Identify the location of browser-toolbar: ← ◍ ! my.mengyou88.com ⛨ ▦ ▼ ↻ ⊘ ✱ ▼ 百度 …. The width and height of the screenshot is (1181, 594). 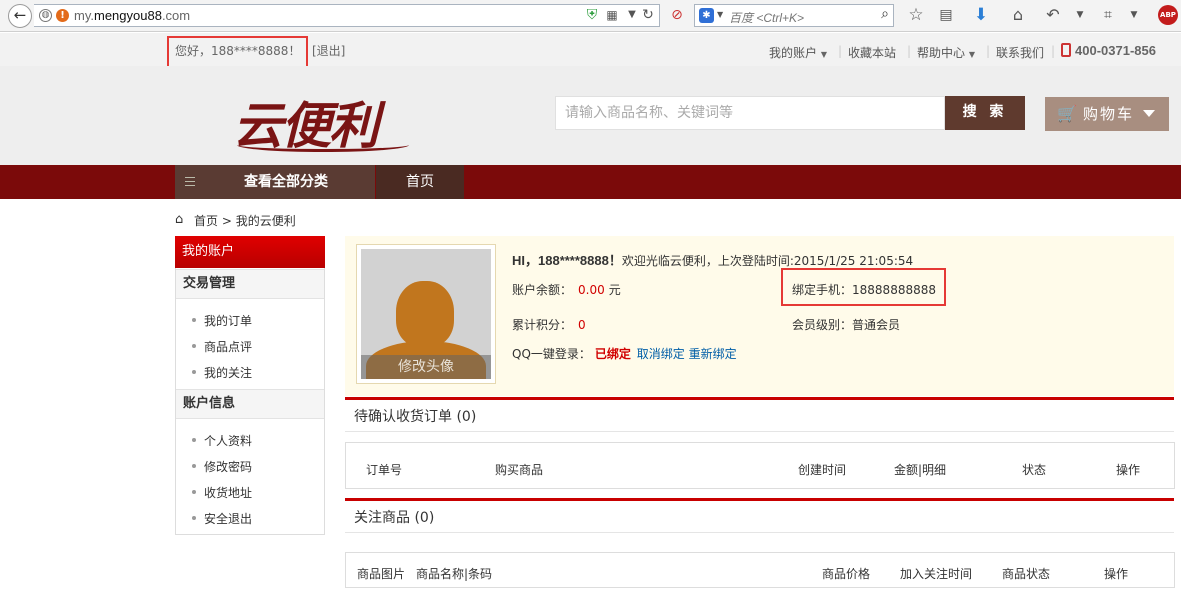
(590, 16).